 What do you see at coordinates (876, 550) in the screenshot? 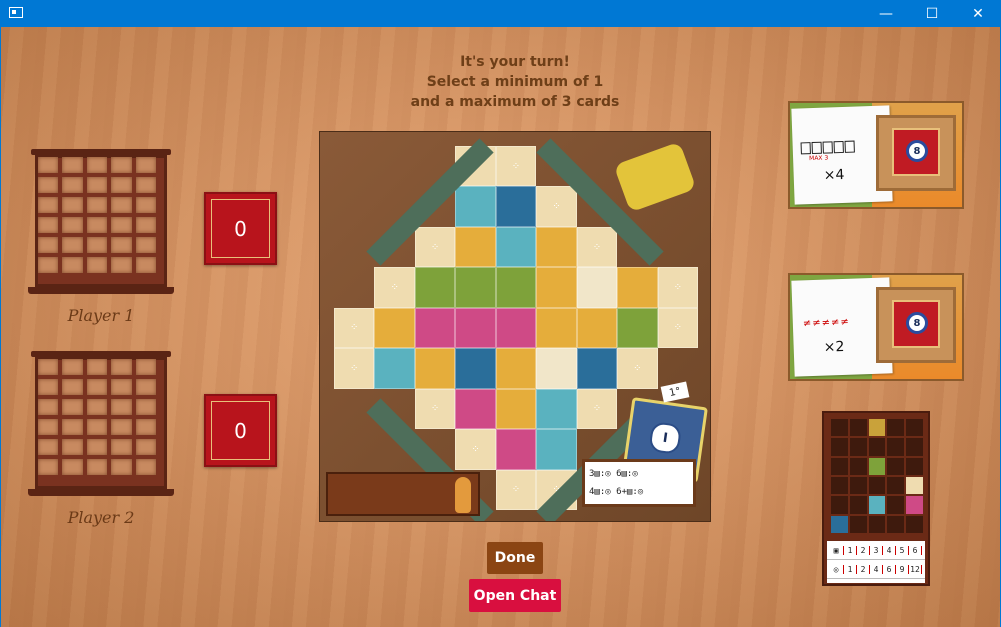
I see `legend-row-matches: ▣ 123456` at bounding box center [876, 550].